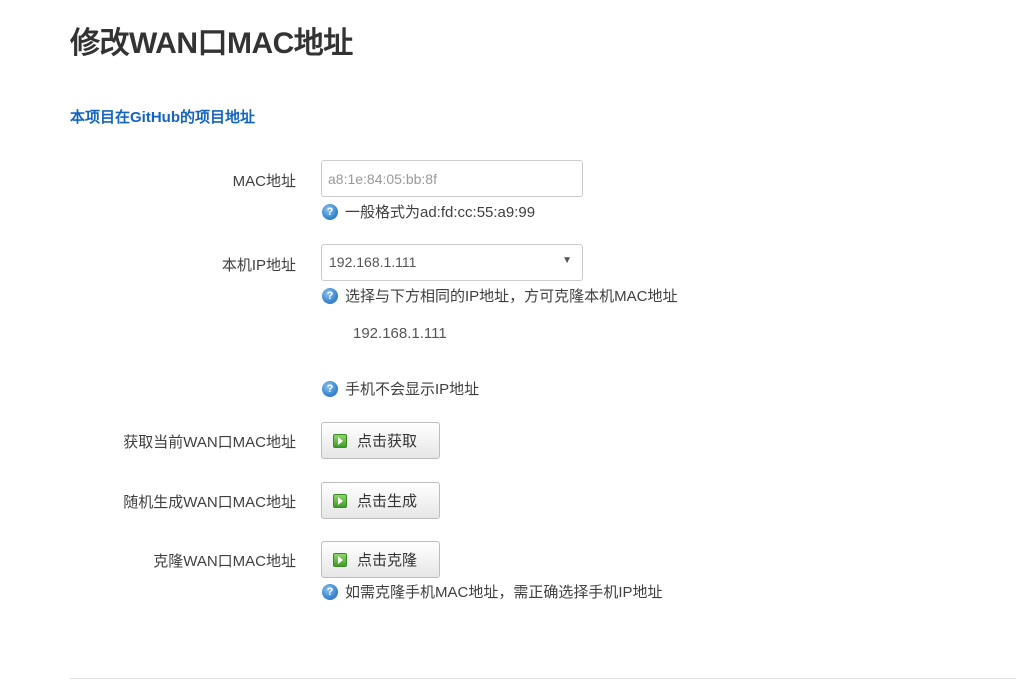 This screenshot has height=682, width=1016. What do you see at coordinates (511, 296) in the screenshot?
I see `ip-select-hint-text: 选择与下方相同的IP地址，方可克隆本机MAC地址` at bounding box center [511, 296].